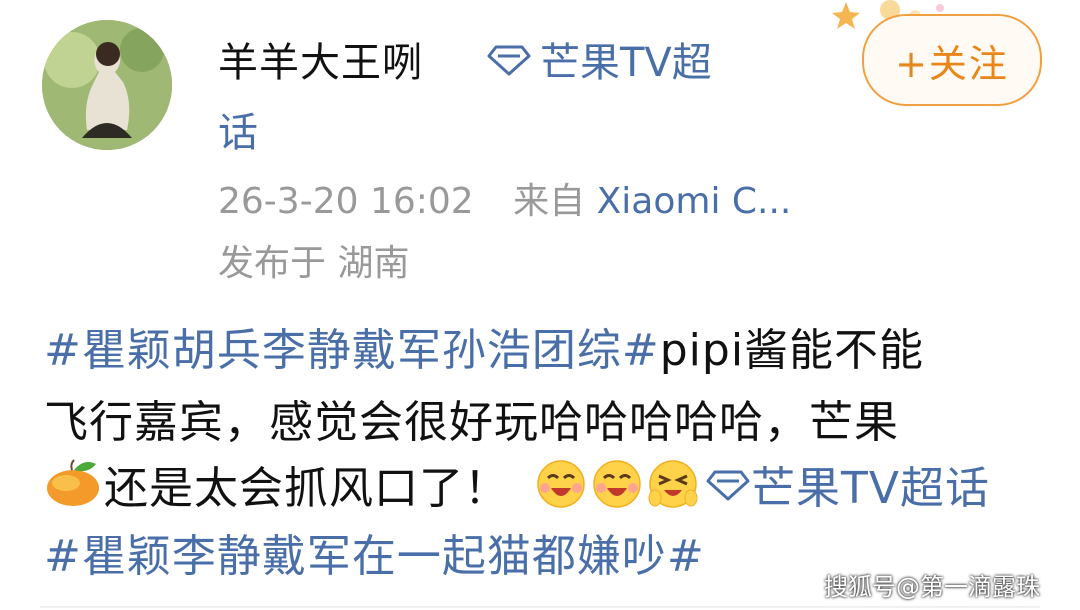 This screenshot has height=610, width=1080. I want to click on supertopic-link: 芒果TV超, so click(599, 59).